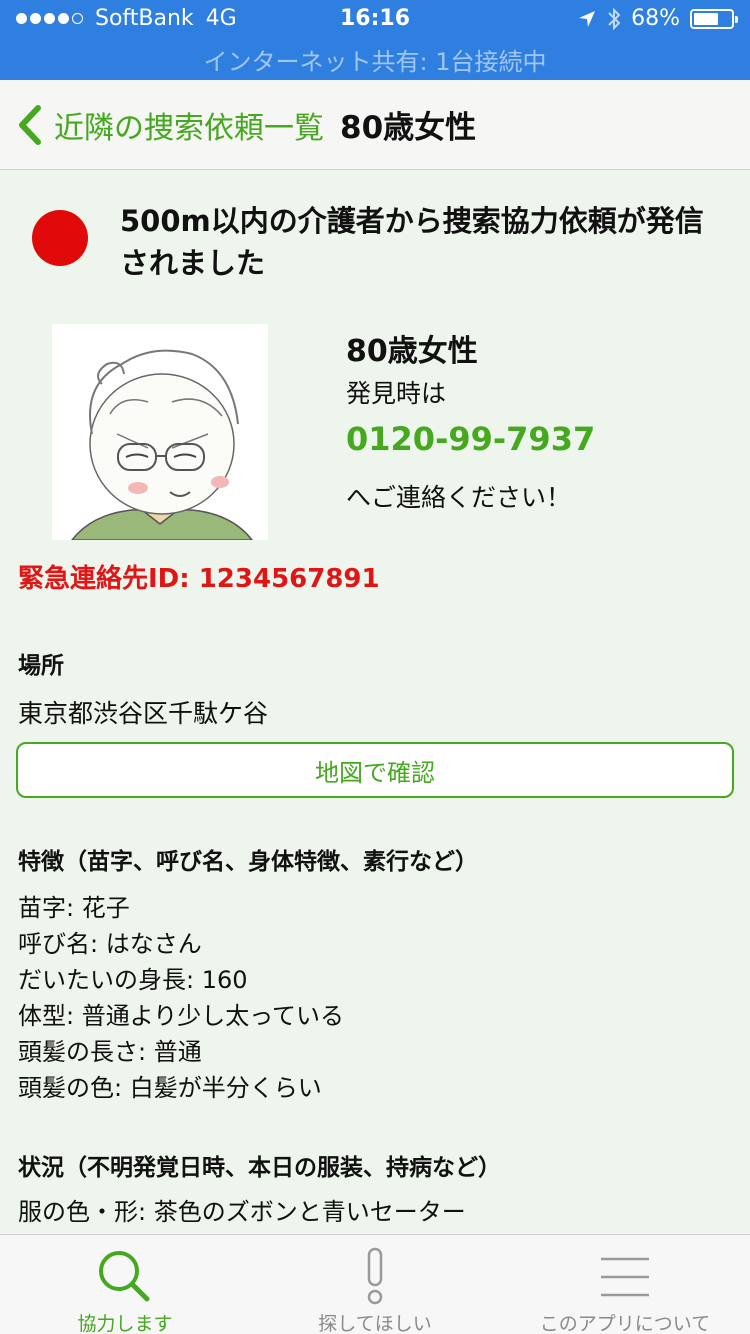 Image resolution: width=750 pixels, height=1334 pixels. What do you see at coordinates (248, 862) in the screenshot?
I see `features-heading: 特徴（苗字、呼び名、身体特徴、素行など）` at bounding box center [248, 862].